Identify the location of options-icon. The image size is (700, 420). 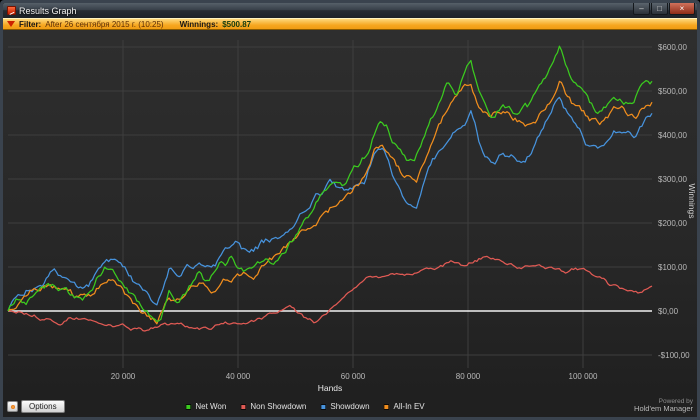
(12, 406).